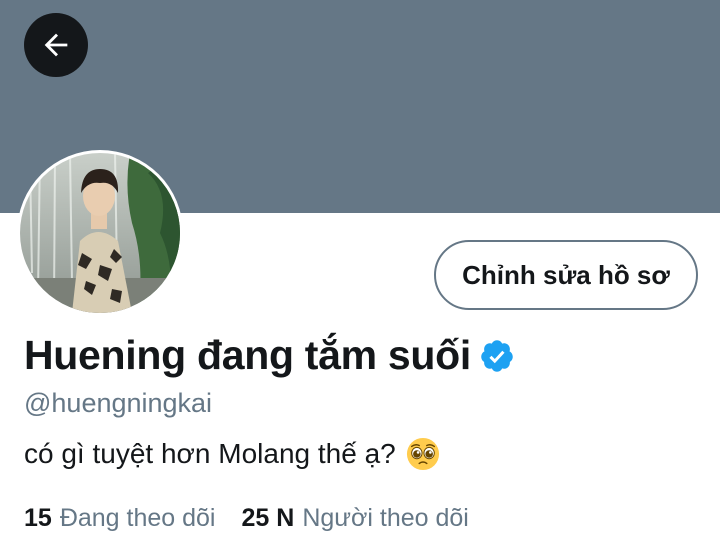 This screenshot has width=720, height=536. Describe the element at coordinates (247, 355) in the screenshot. I see `display-name: Huening đang tắm suối` at that location.